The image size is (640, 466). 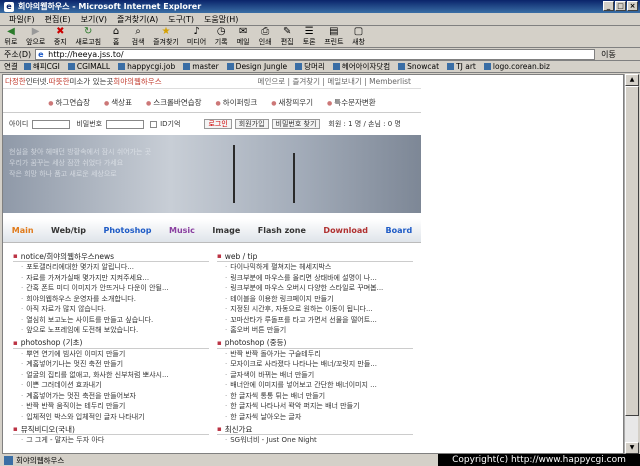 I want to click on post-link: 희야의웹하우스 운영자를 소개합니다., so click(x=115, y=299).